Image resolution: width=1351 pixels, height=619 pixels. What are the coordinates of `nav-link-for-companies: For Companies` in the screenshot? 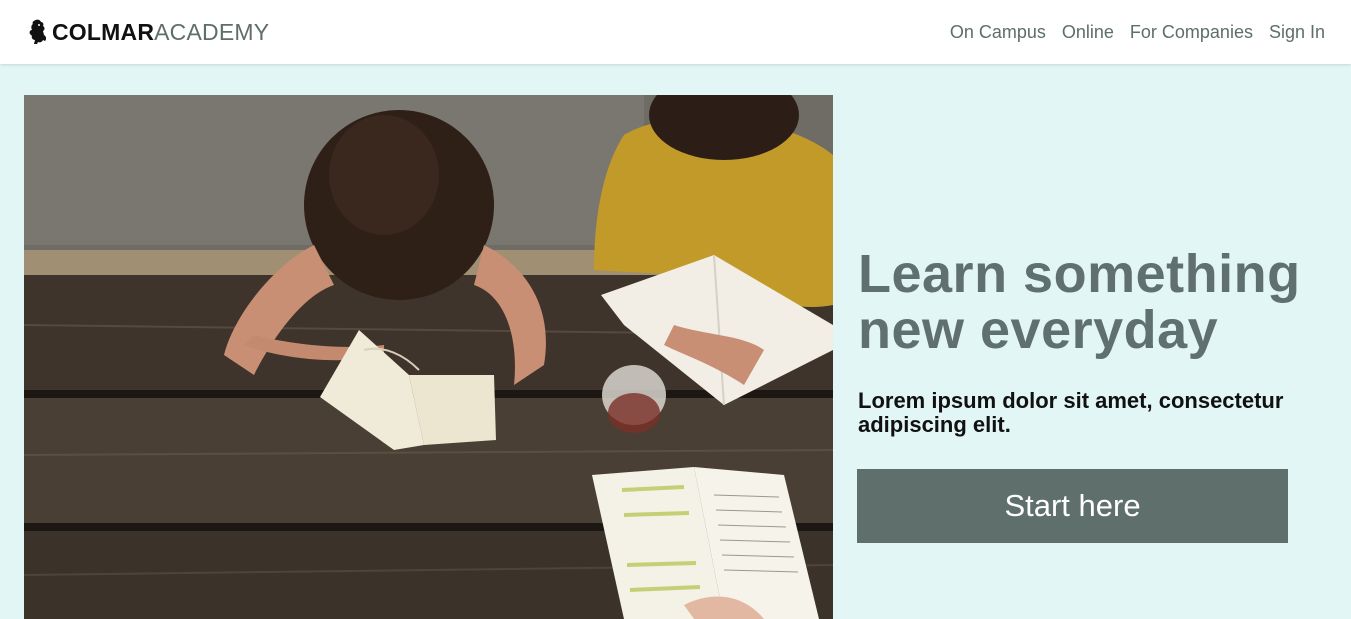 It's located at (1191, 32).